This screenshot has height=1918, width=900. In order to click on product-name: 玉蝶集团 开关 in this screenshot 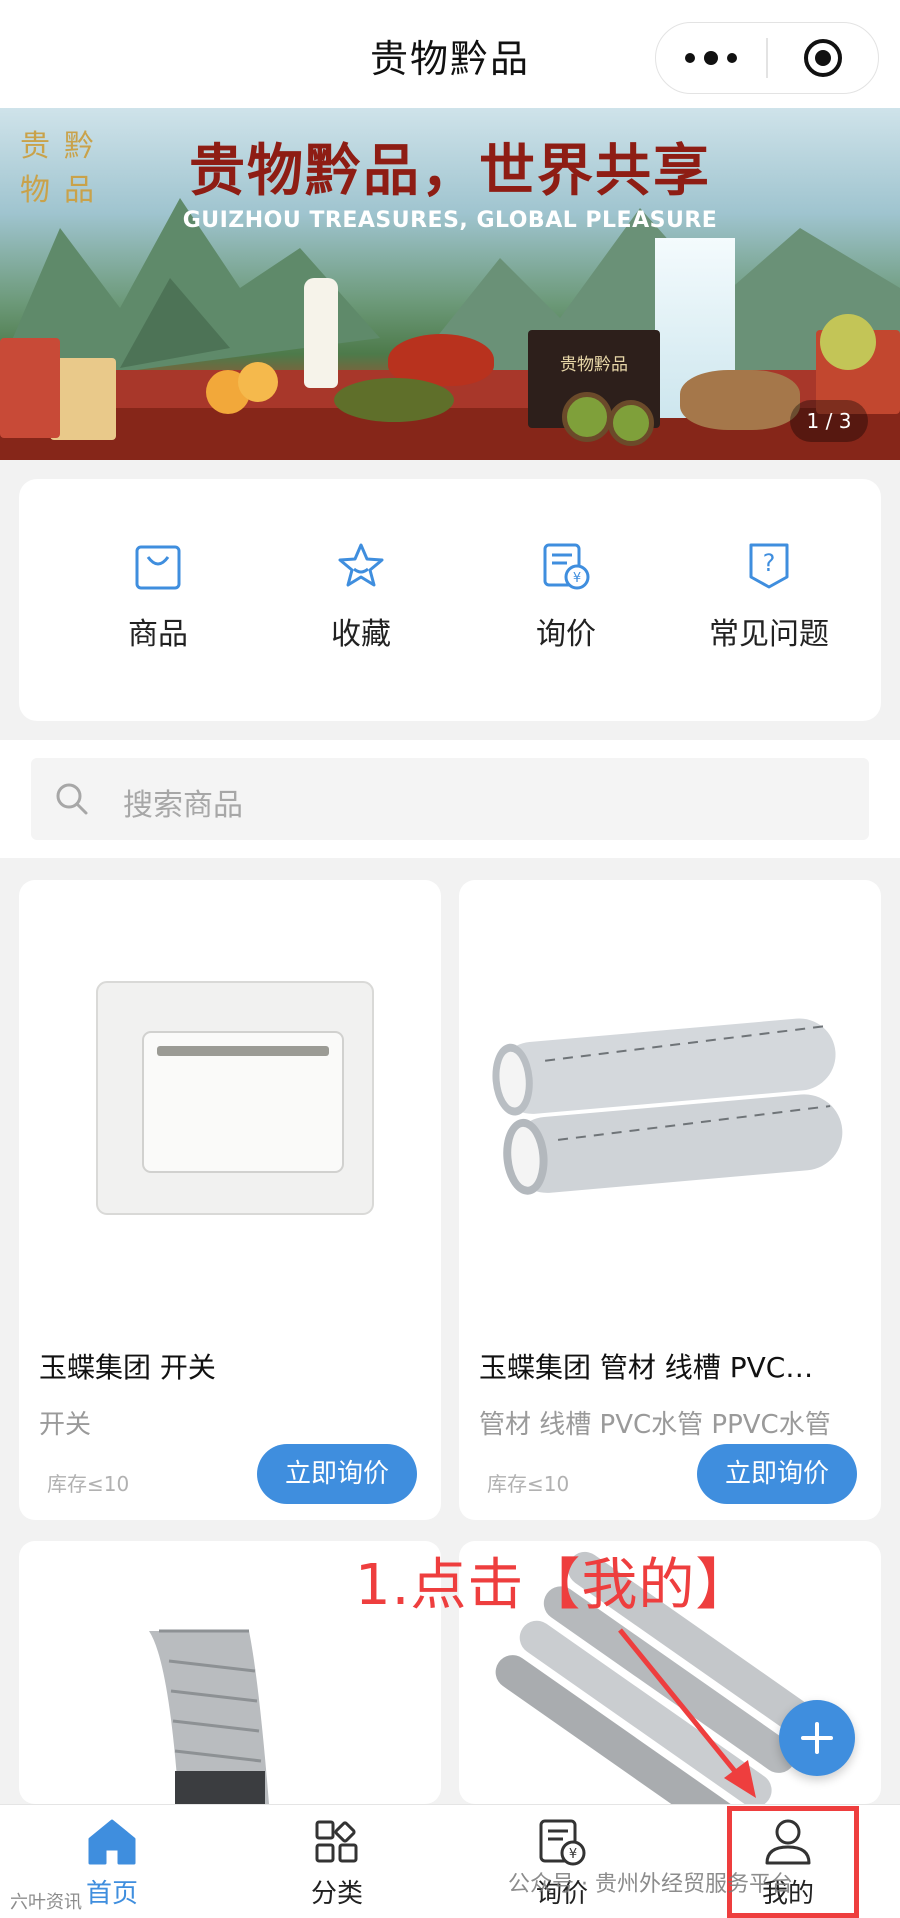, I will do `click(127, 1367)`.